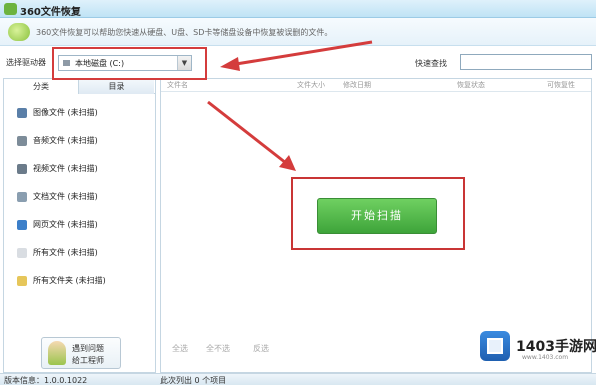 This screenshot has height=385, width=596. I want to click on start-highlight-box, so click(378, 213).